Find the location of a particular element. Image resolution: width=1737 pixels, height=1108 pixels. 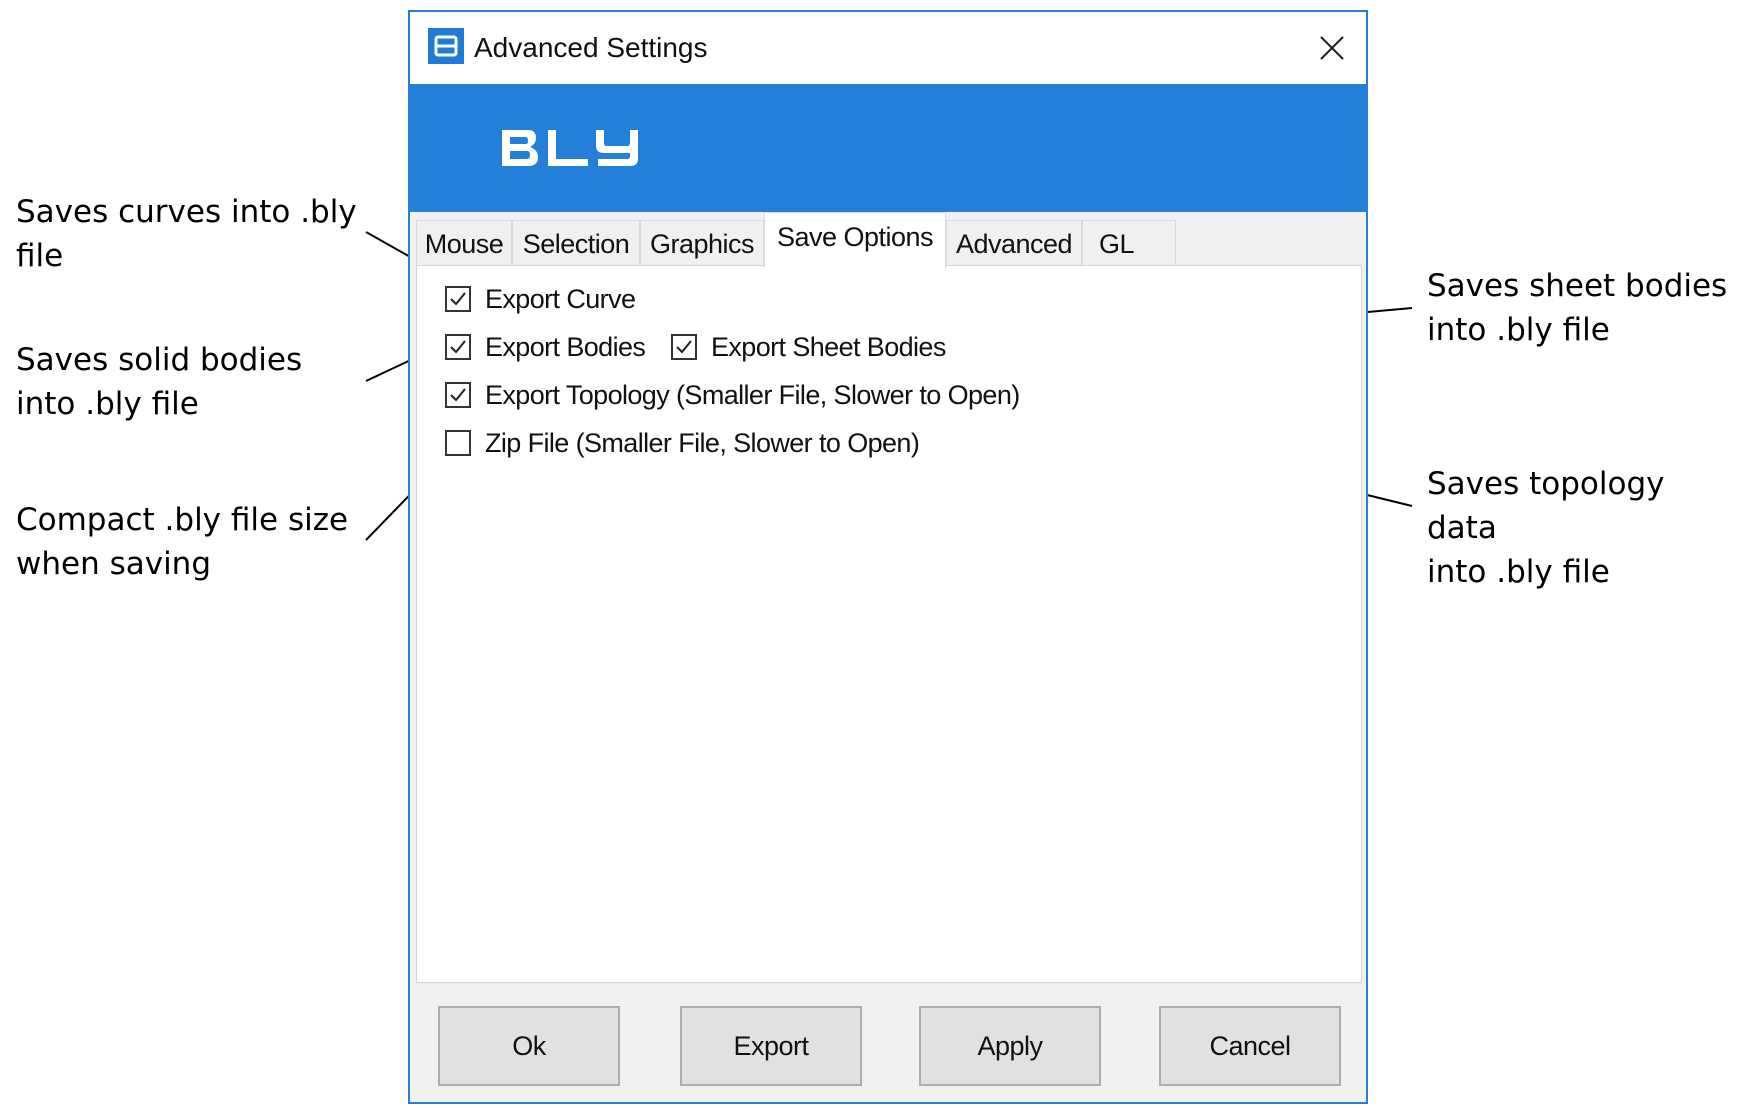

app-b-icon is located at coordinates (446, 46).